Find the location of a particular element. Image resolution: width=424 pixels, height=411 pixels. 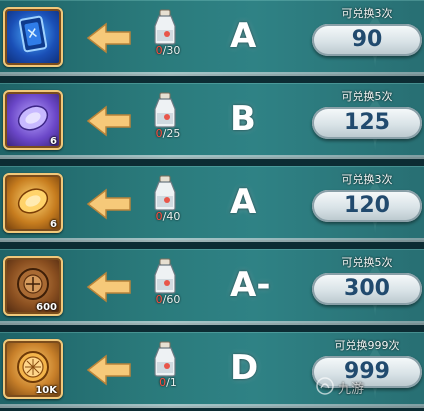

reward-item is located at coordinates (33, 37).